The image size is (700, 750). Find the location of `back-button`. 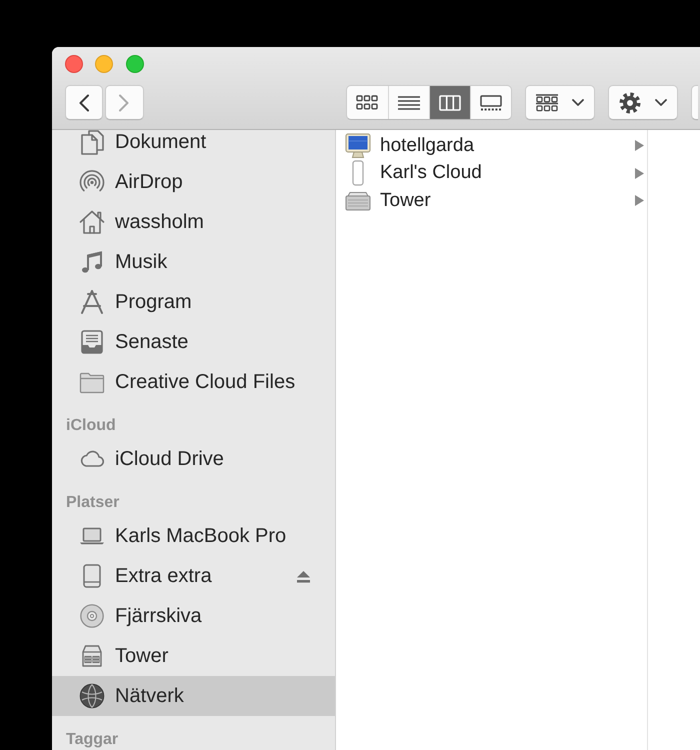

back-button is located at coordinates (83, 102).